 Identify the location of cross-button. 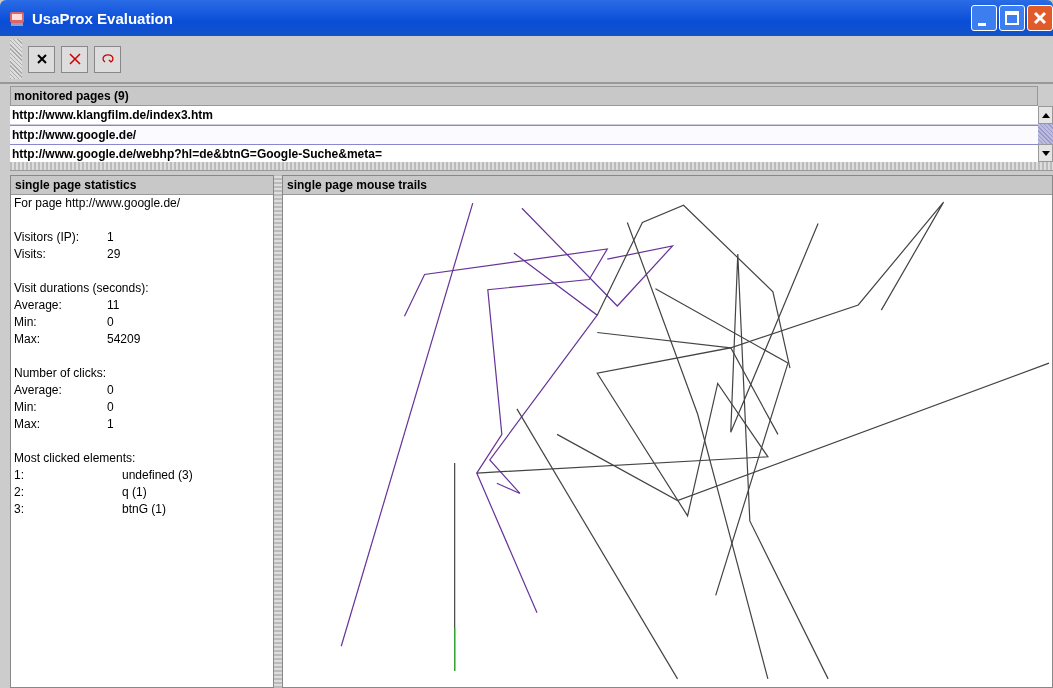
(74, 59).